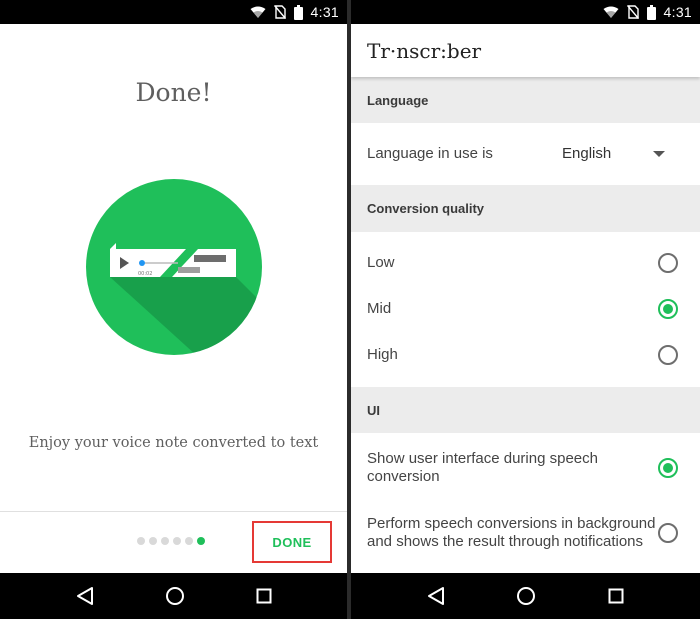 This screenshot has height=619, width=700. Describe the element at coordinates (668, 468) in the screenshot. I see `show-interface-radio` at that location.